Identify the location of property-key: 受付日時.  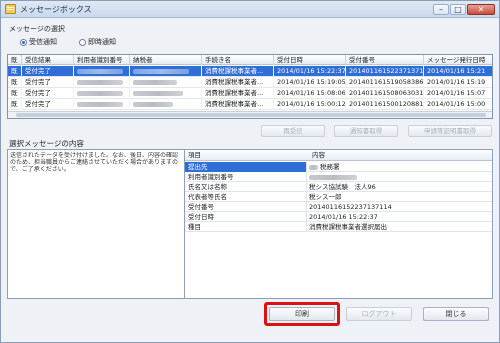
(246, 217).